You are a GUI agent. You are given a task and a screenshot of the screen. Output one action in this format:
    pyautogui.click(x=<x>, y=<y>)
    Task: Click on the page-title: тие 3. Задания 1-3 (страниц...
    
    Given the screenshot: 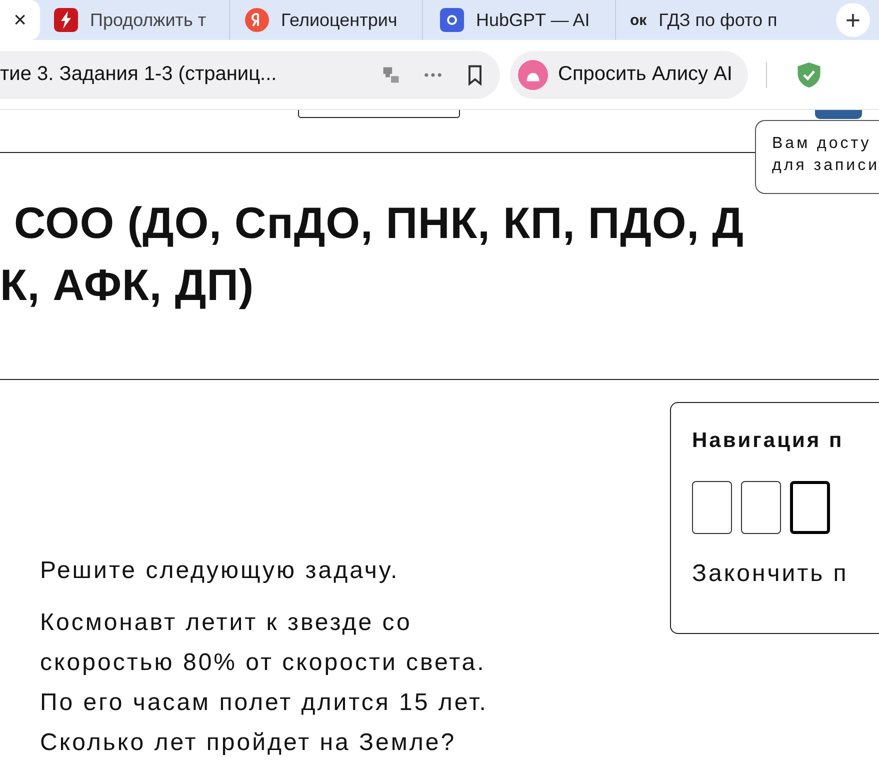 What is the action you would take?
    pyautogui.click(x=138, y=74)
    